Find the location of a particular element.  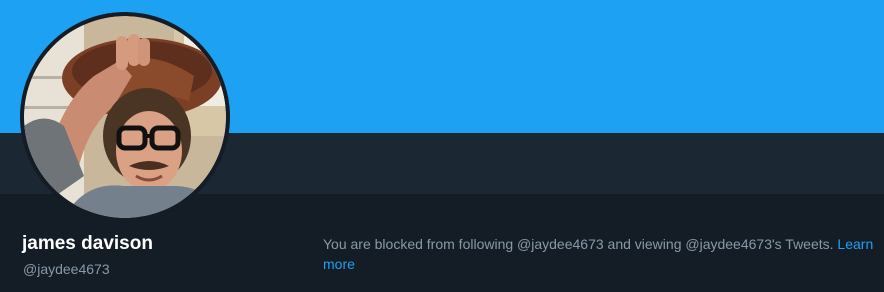

profile-handle: @jaydee4673 is located at coordinates (66, 269).